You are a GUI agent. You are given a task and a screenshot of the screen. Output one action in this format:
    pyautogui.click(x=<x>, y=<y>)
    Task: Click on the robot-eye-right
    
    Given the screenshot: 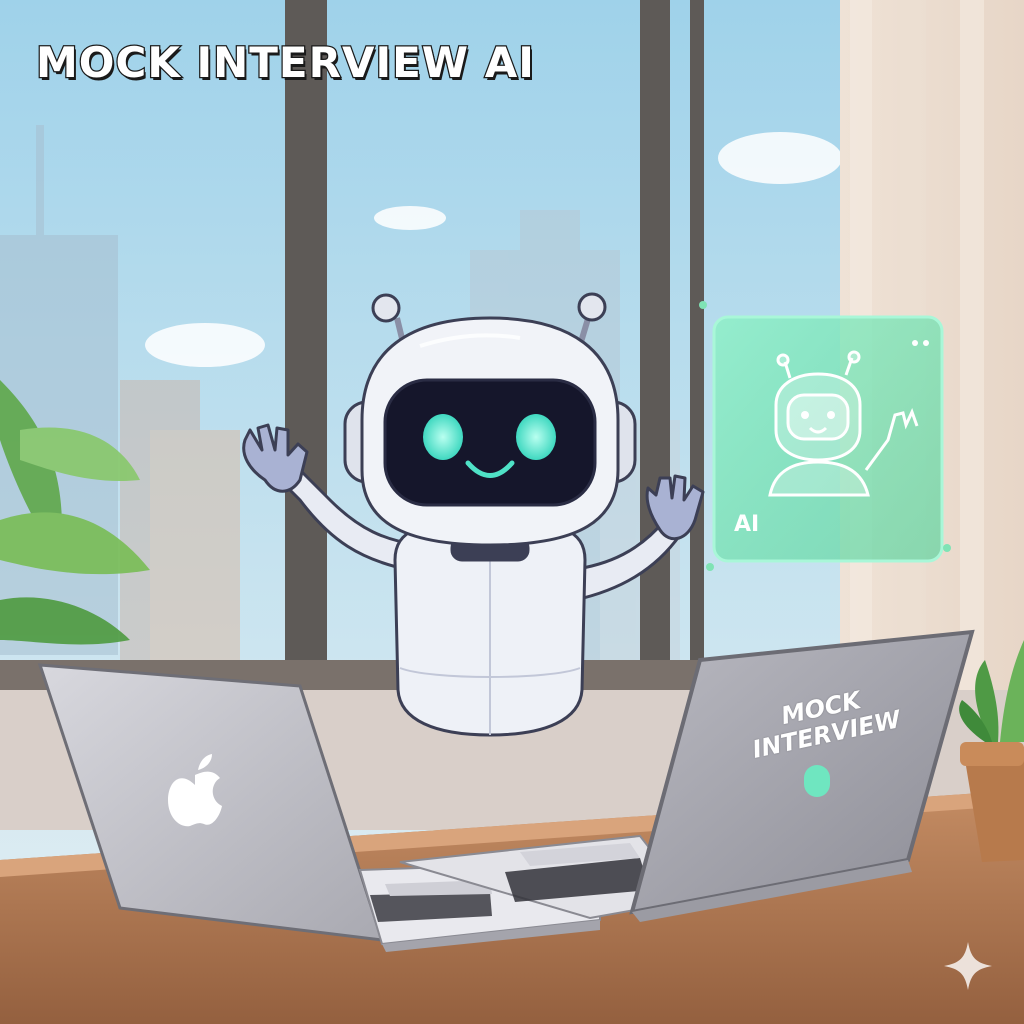 What is the action you would take?
    pyautogui.click(x=536, y=437)
    